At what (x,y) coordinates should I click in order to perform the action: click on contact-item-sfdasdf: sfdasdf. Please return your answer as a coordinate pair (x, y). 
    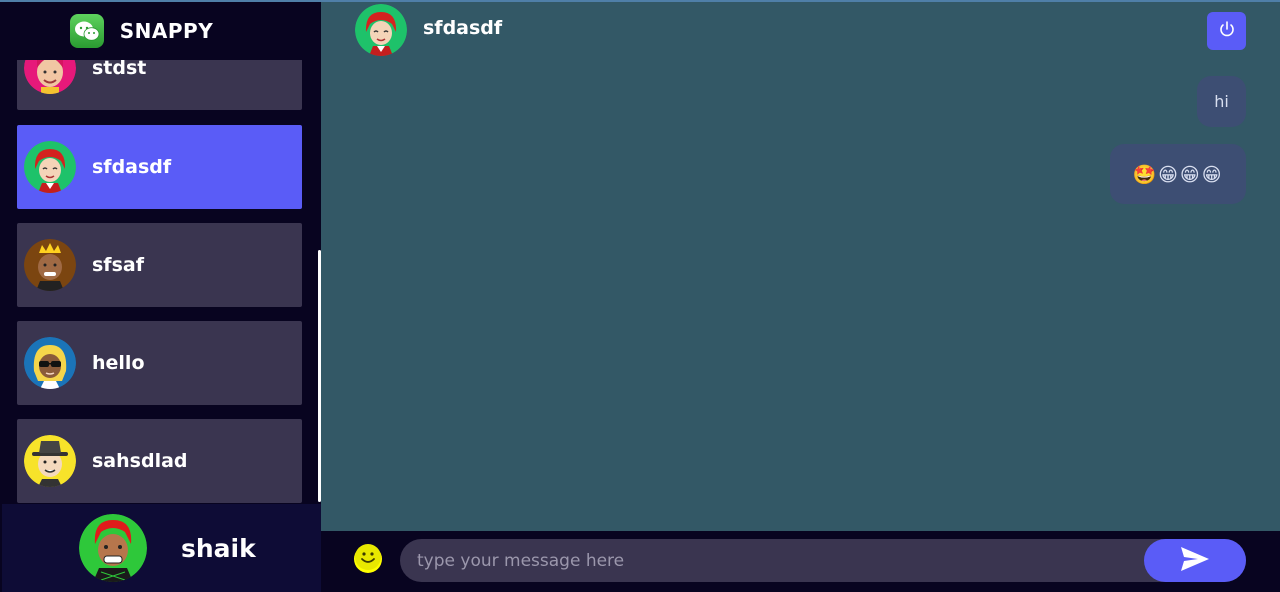
    Looking at the image, I should click on (159, 167).